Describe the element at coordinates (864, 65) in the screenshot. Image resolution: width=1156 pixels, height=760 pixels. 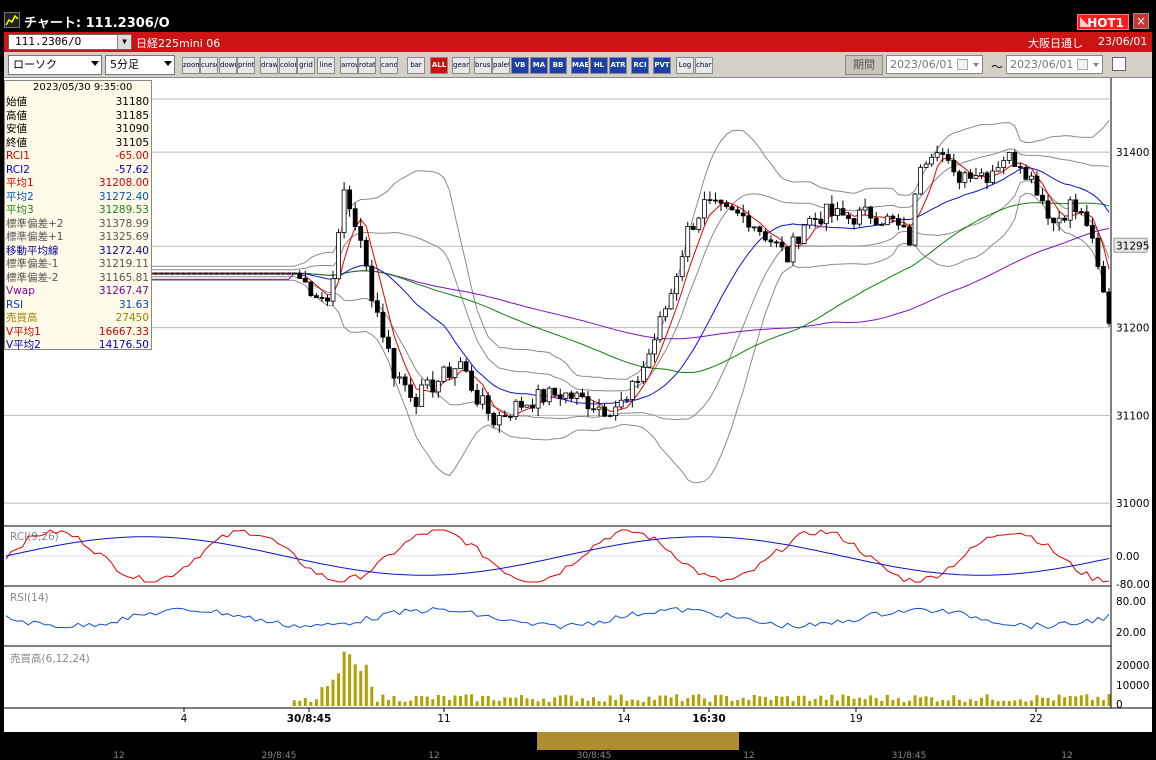
I see `period-button: 期間` at that location.